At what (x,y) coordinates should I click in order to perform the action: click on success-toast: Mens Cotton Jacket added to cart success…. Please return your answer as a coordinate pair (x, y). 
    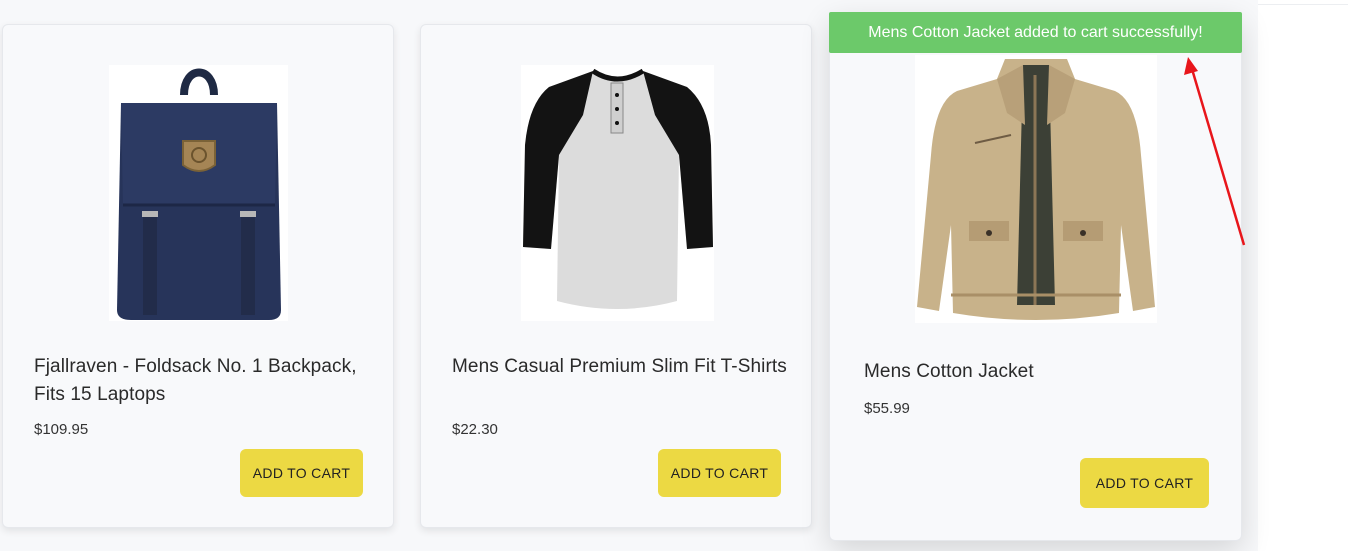
    Looking at the image, I should click on (1035, 32).